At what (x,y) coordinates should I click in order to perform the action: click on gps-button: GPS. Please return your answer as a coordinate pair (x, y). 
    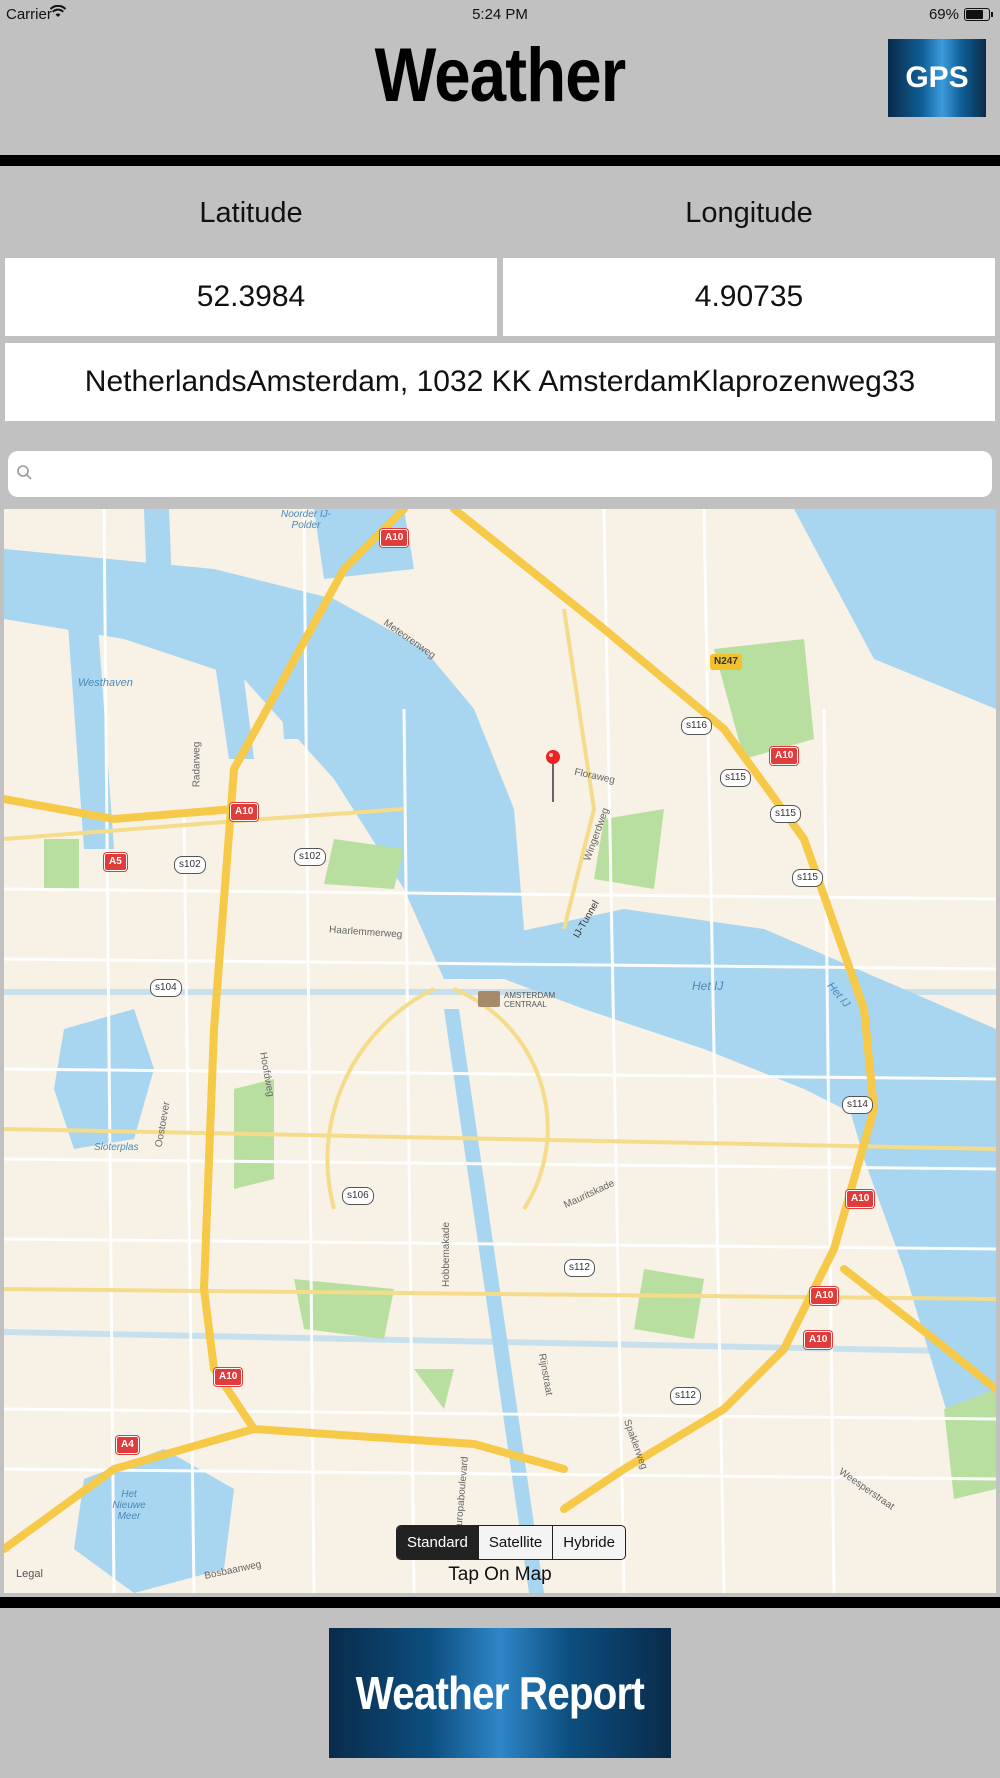
    Looking at the image, I should click on (937, 78).